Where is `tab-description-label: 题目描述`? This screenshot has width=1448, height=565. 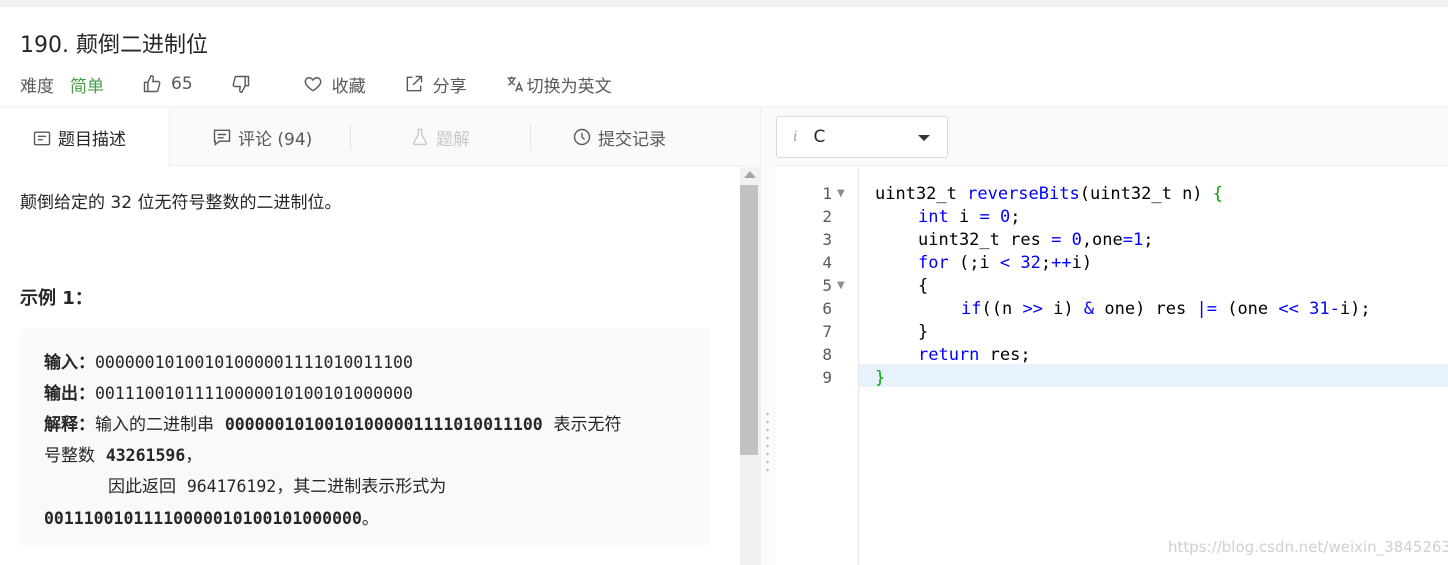
tab-description-label: 题目描述 is located at coordinates (92, 140).